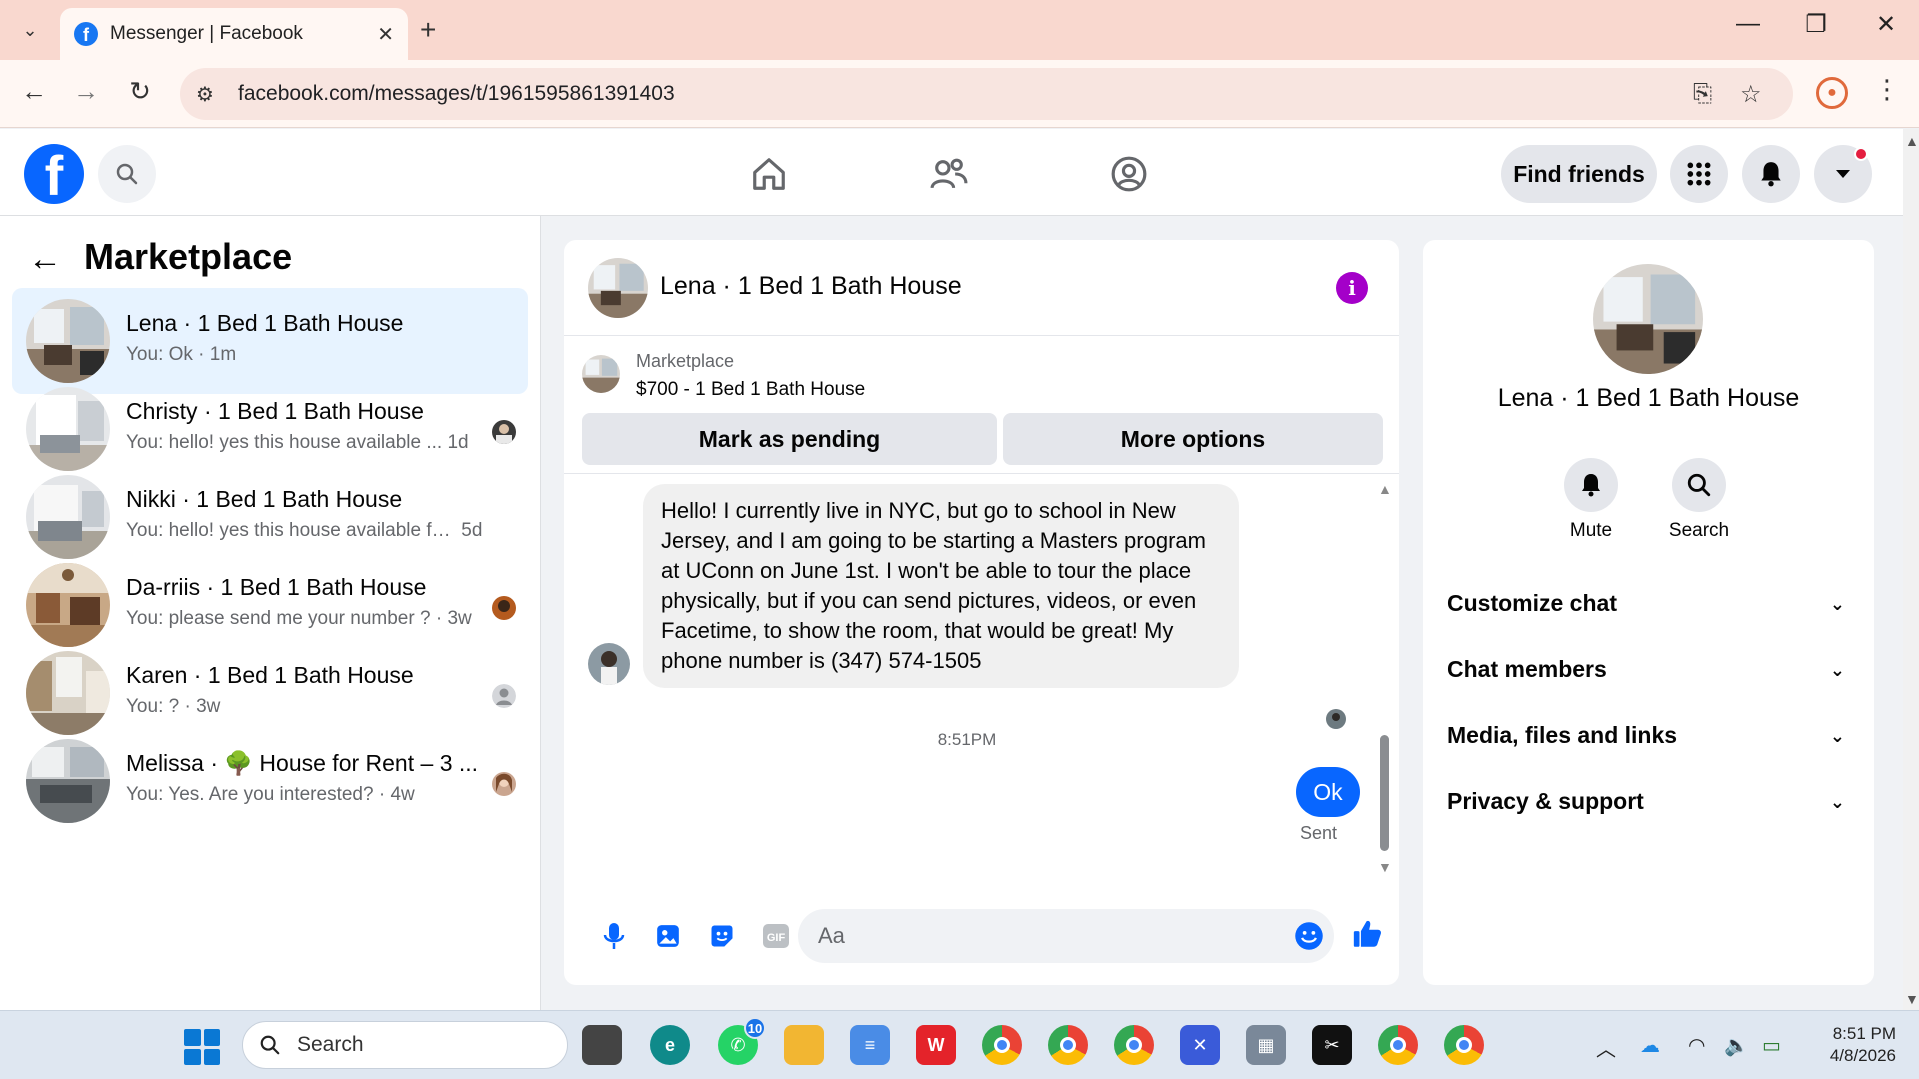 The height and width of the screenshot is (1079, 1919). I want to click on bookmark-star-icon: ☆, so click(1751, 94).